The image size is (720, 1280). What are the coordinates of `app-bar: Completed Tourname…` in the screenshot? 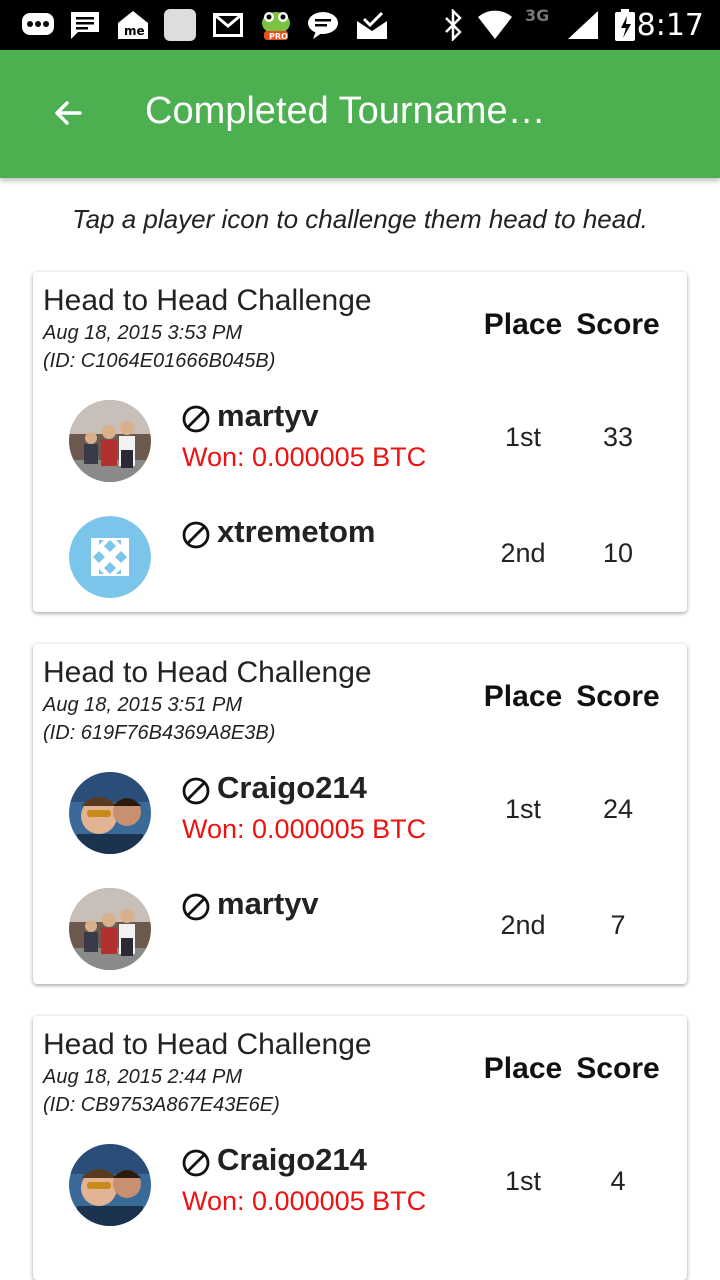 It's located at (360, 114).